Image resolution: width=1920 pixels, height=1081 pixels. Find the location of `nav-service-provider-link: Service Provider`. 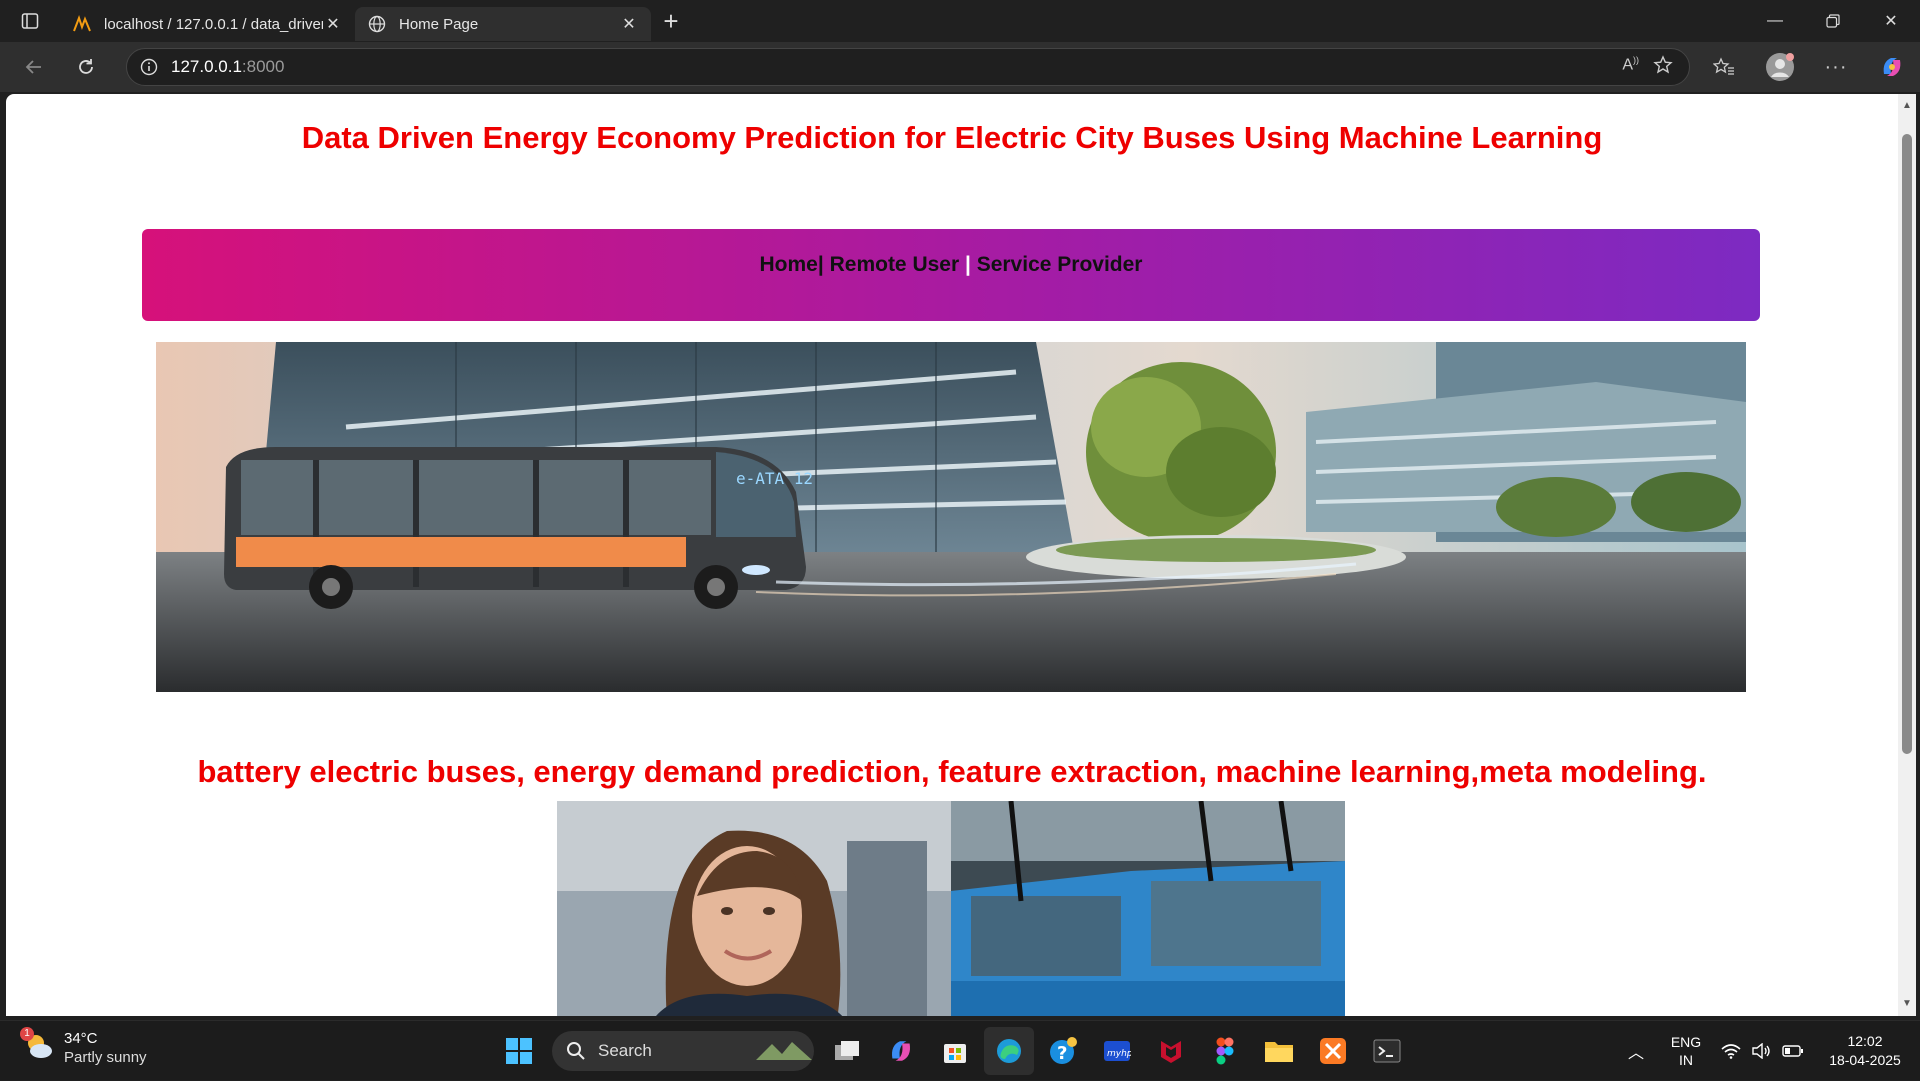

nav-service-provider-link: Service Provider is located at coordinates (1060, 287).